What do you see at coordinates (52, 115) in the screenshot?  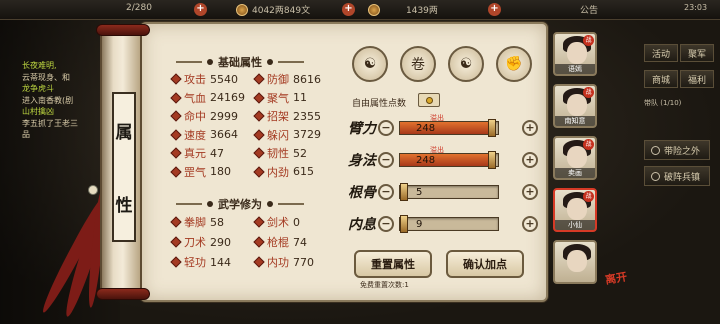 I see `quest-log: 长夜难明, 云蒂现身、和 龙争虎斗 进入南香教(剧 山村擒凶 李五抓了王老三 品` at bounding box center [52, 115].